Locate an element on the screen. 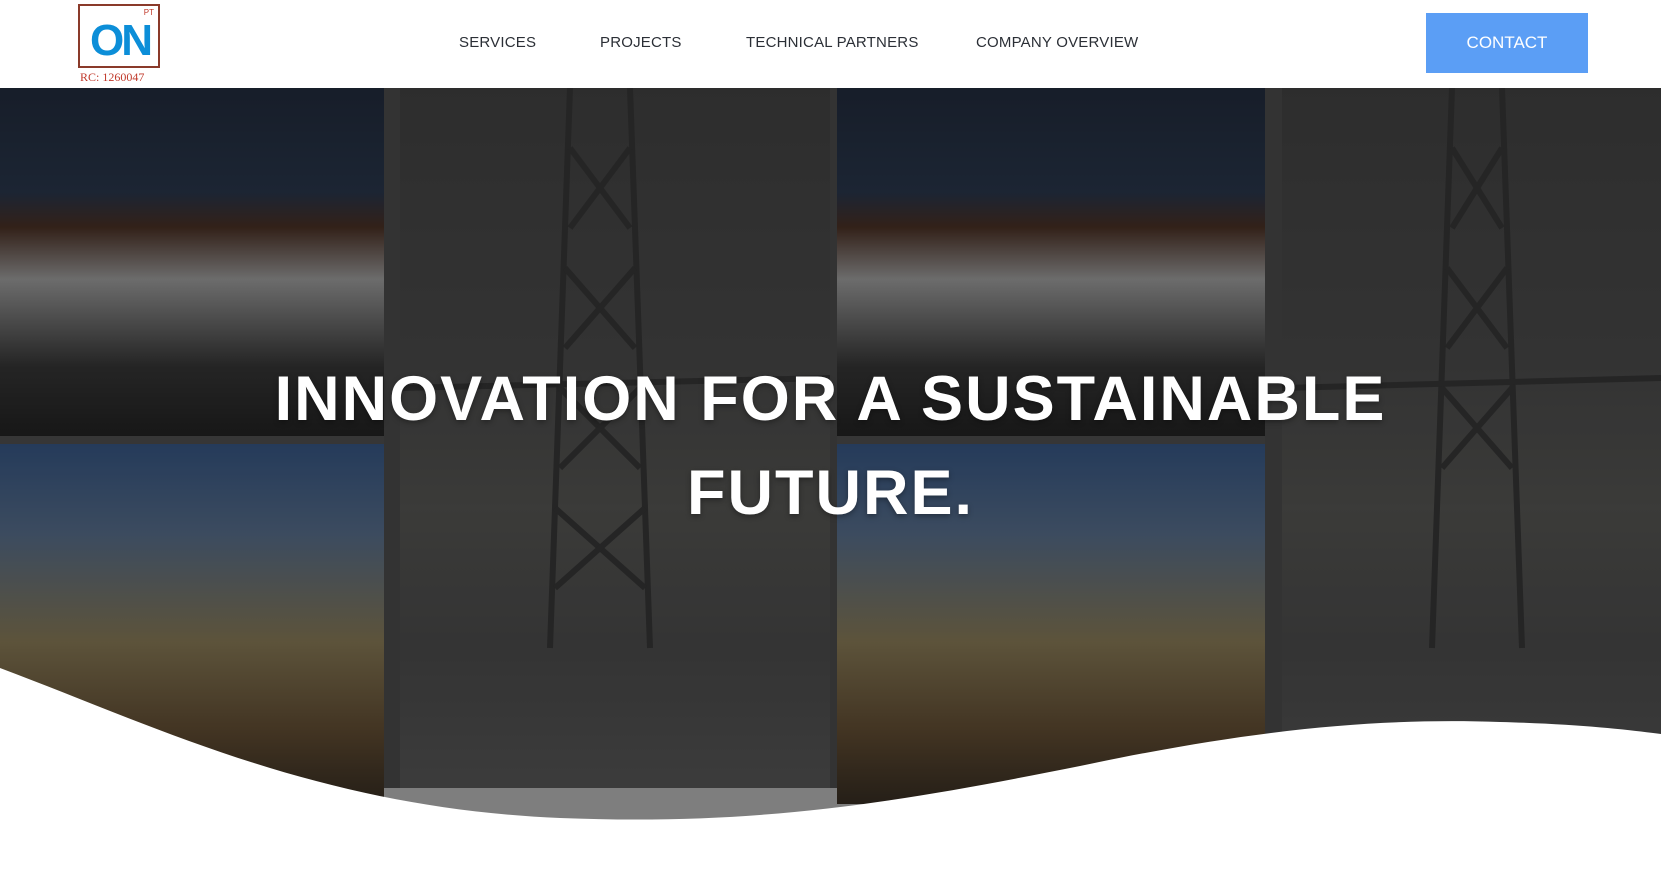  nav-item-company-overview: COMPANY OVERVIEW is located at coordinates (1057, 42).